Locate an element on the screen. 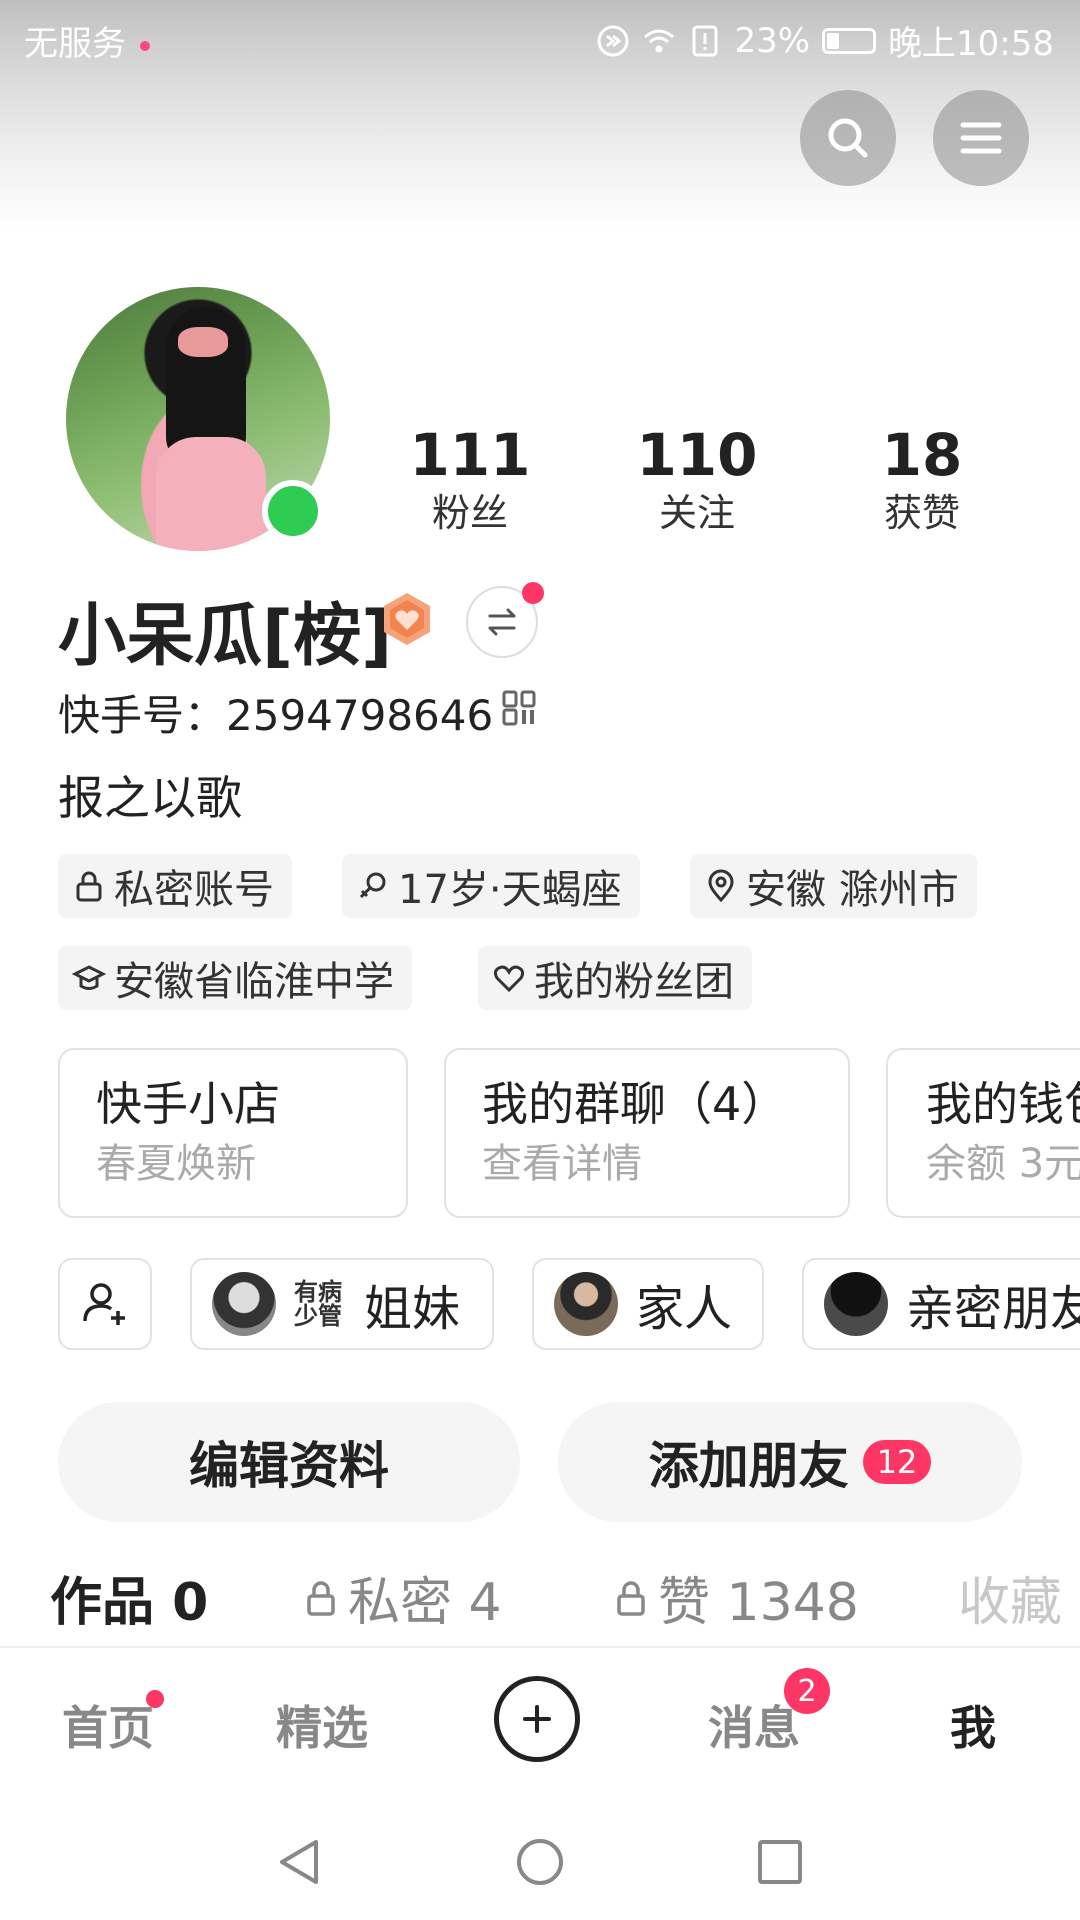  clock: 晚上10:58 is located at coordinates (971, 44).